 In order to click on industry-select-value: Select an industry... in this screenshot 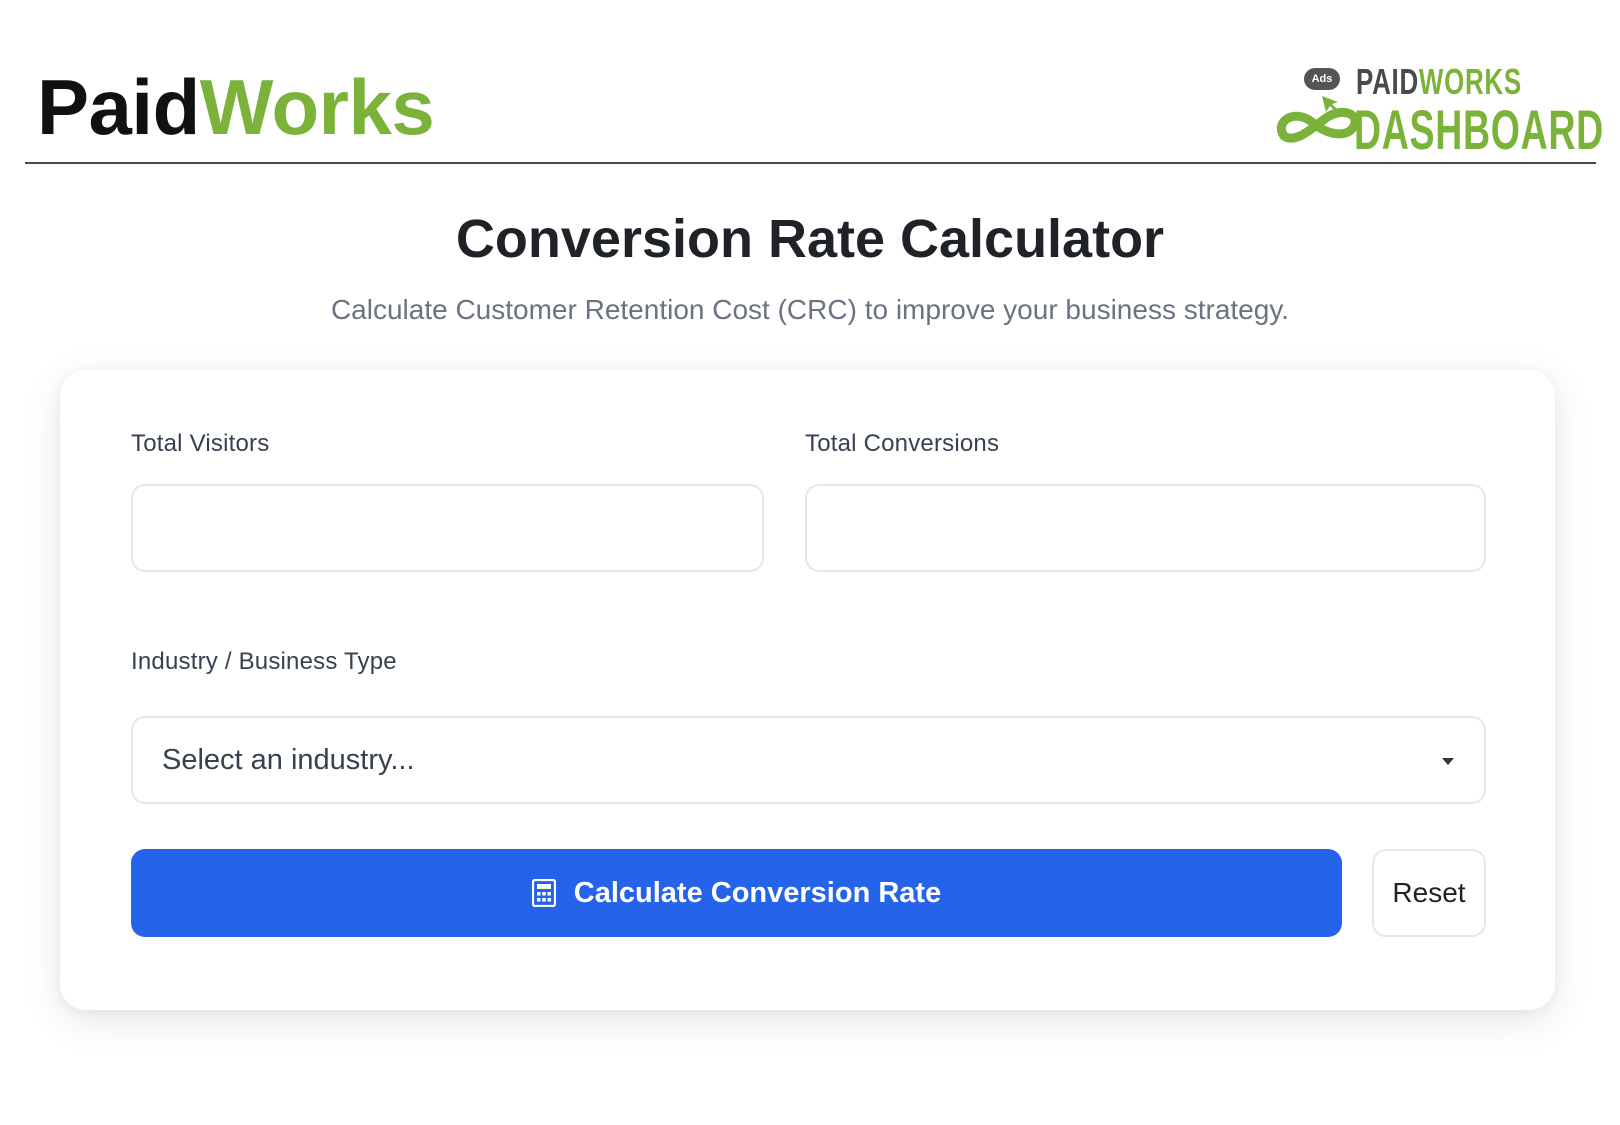, I will do `click(288, 760)`.